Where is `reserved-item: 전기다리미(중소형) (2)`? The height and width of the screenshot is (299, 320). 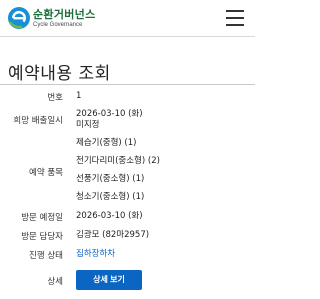
reserved-item: 전기다리미(중소형) (2) is located at coordinates (118, 161).